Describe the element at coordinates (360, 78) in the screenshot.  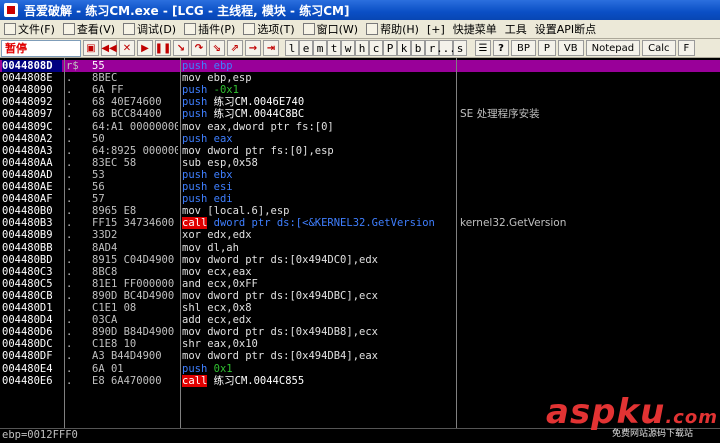
I see `disasm-row: 0044808E. 8BEC mov ebp,esp` at that location.